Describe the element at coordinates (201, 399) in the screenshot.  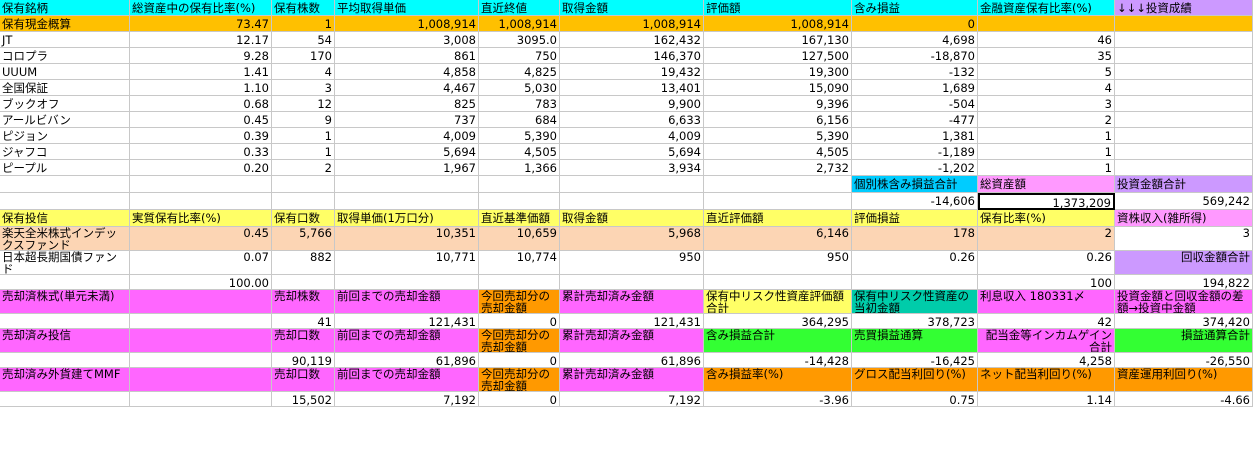
I see `cell-r22-c1` at that location.